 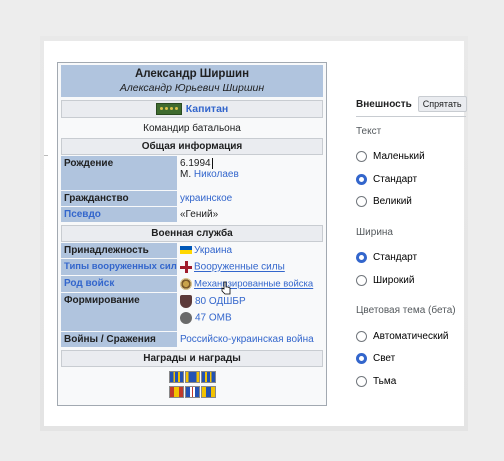 I want to click on alias-label-link: Псевдо, so click(x=119, y=214).